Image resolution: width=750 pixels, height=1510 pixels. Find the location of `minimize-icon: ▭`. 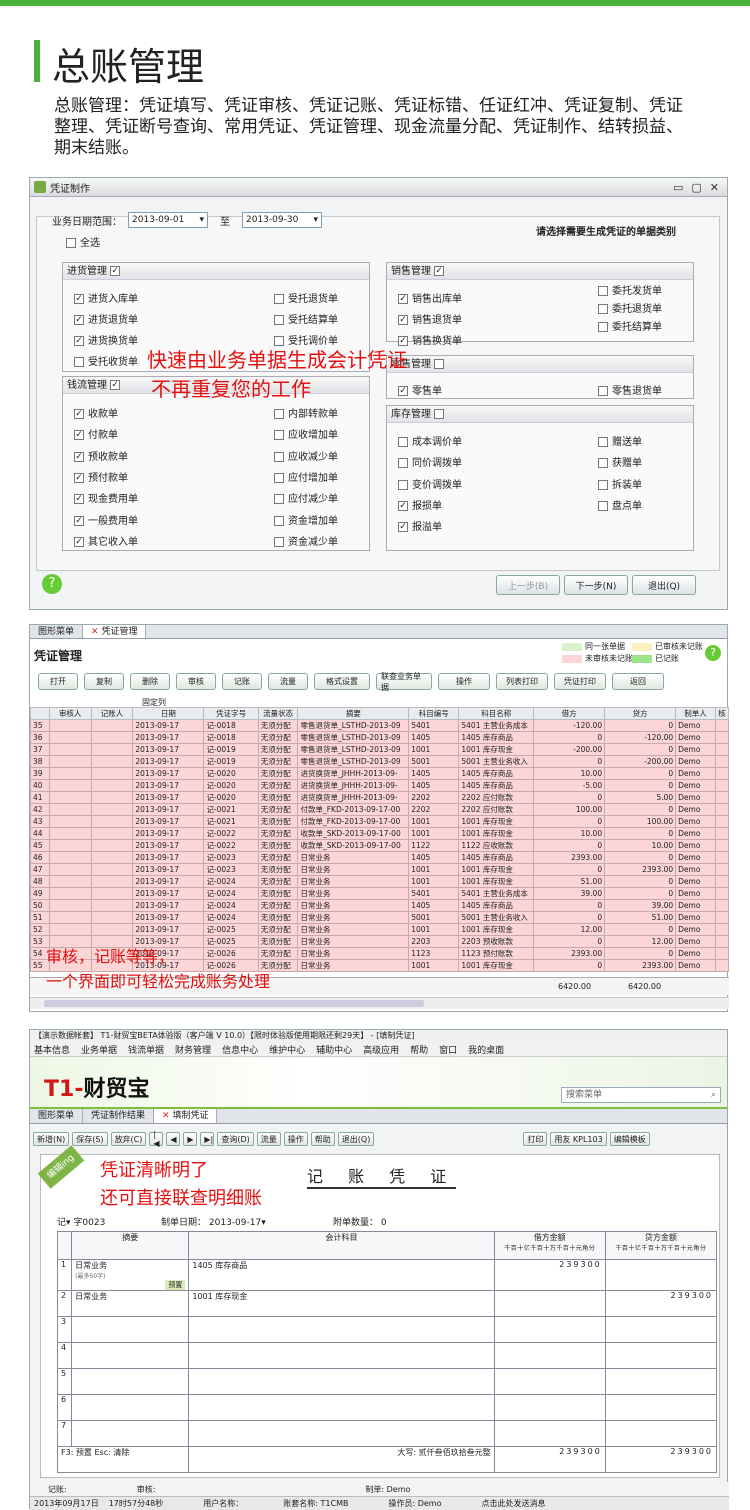

minimize-icon: ▭ is located at coordinates (678, 187).